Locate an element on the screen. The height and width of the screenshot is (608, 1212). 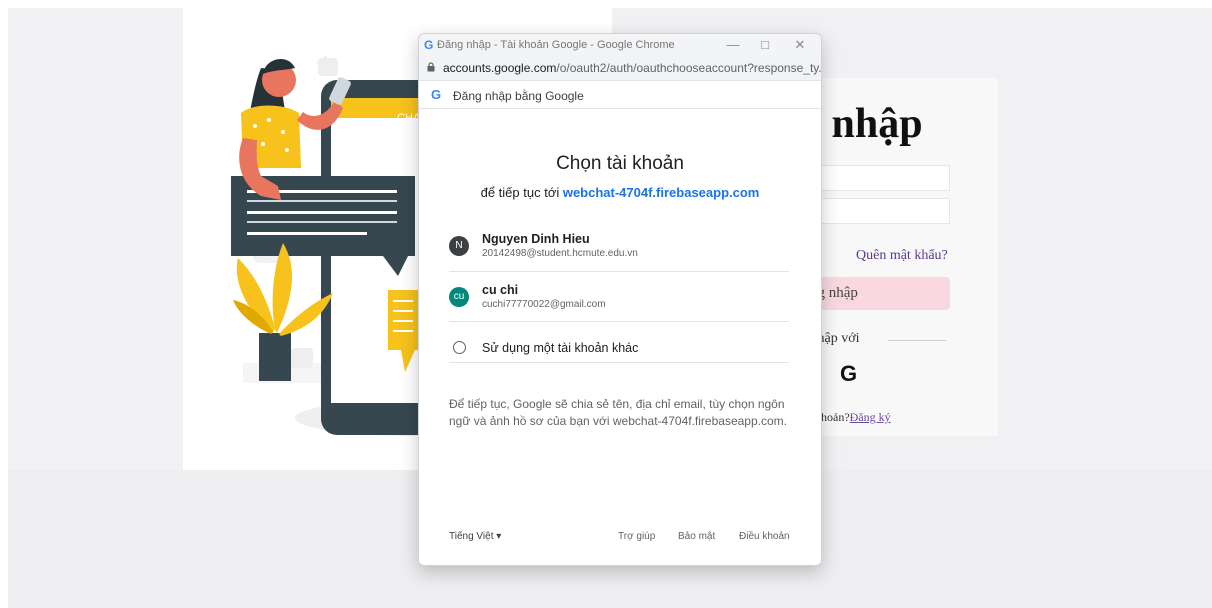
username-input is located at coordinates (875, 178).